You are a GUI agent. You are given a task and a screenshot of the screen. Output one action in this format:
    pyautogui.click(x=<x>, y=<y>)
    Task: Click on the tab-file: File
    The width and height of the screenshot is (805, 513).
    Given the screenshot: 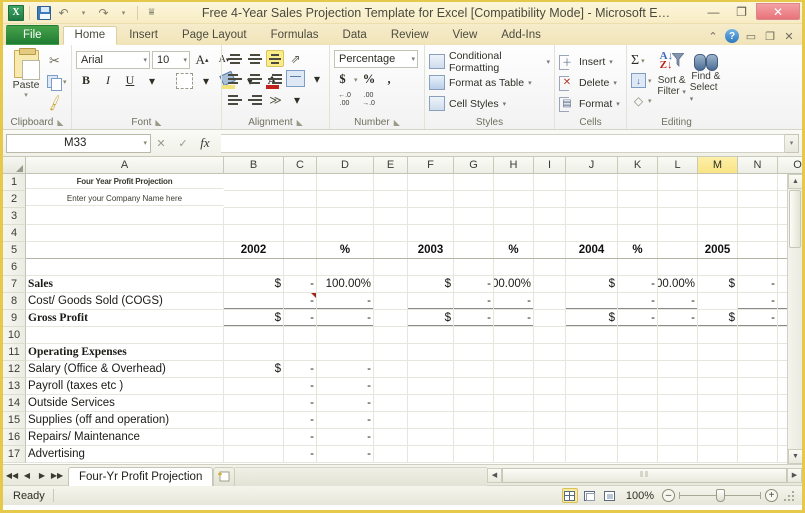 What is the action you would take?
    pyautogui.click(x=32, y=35)
    